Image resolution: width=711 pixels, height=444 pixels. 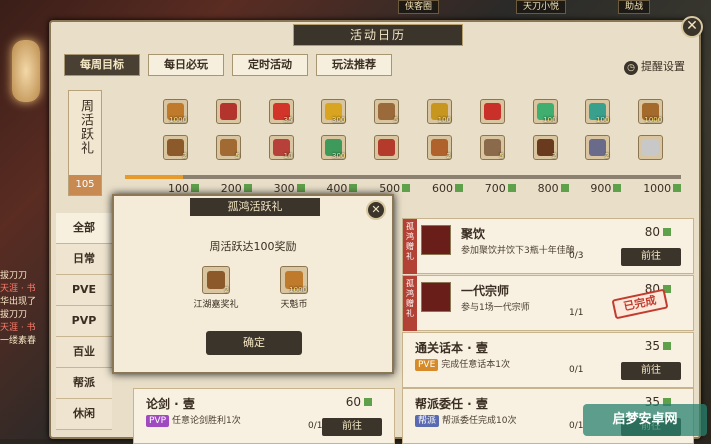 I want to click on coin-pouch-icon: 1000, so click(x=175, y=111).